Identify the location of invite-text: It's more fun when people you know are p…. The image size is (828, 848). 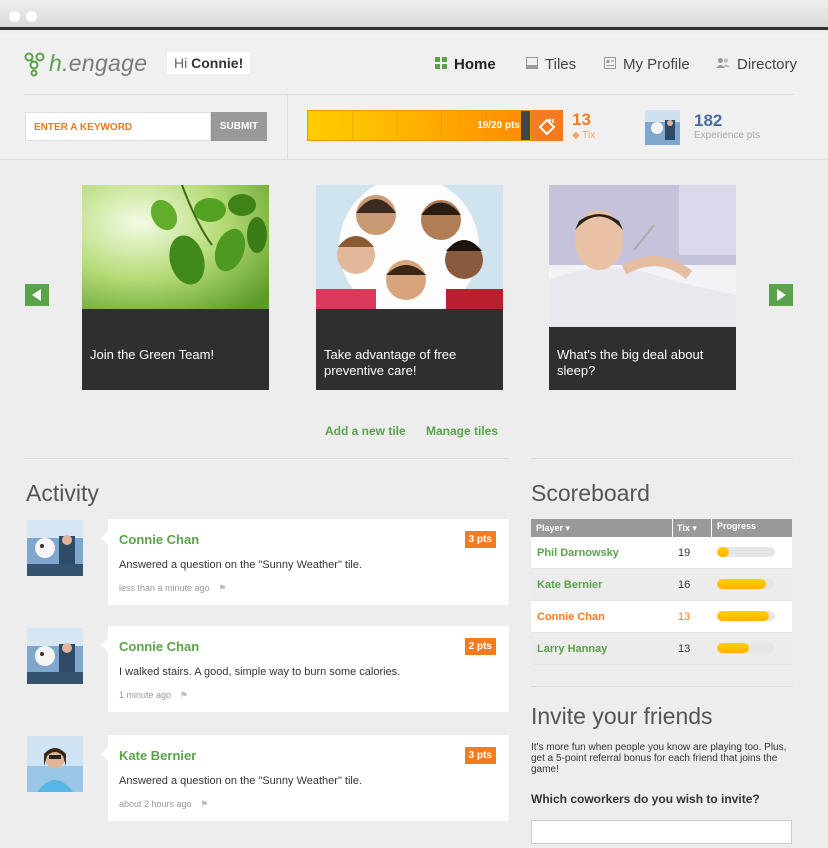
(659, 758).